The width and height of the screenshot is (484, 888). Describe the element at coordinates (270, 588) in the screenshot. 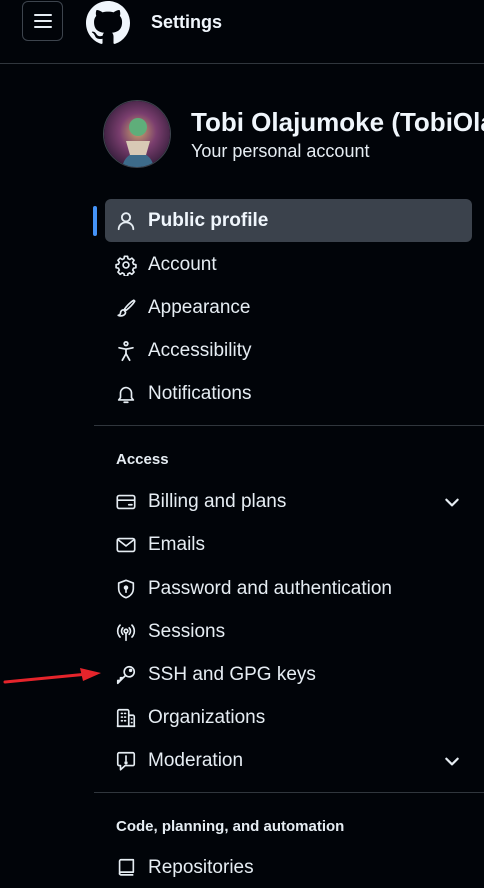

I see `sidebar-item-label: Password and authentication` at that location.